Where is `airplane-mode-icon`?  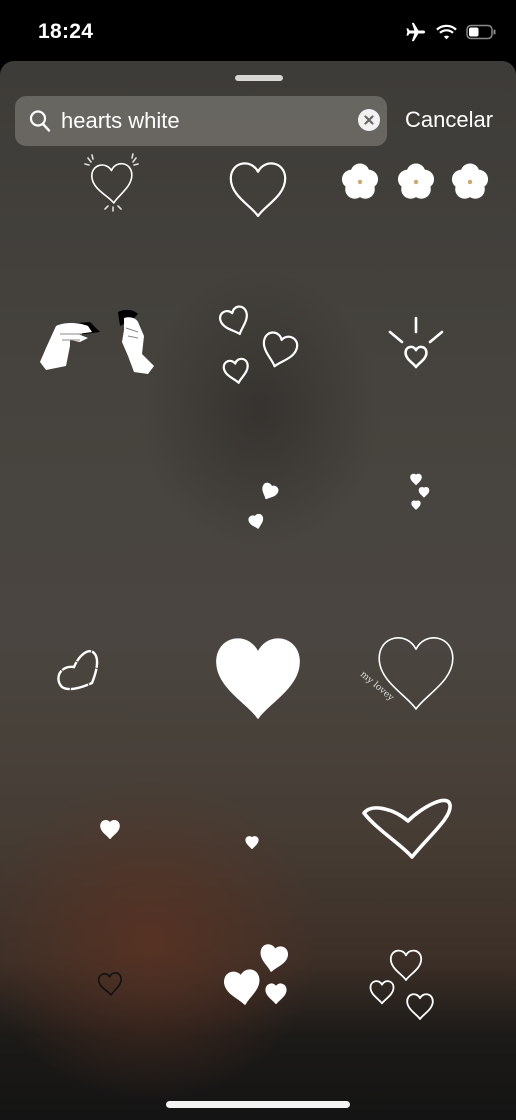
airplane-mode-icon is located at coordinates (416, 32).